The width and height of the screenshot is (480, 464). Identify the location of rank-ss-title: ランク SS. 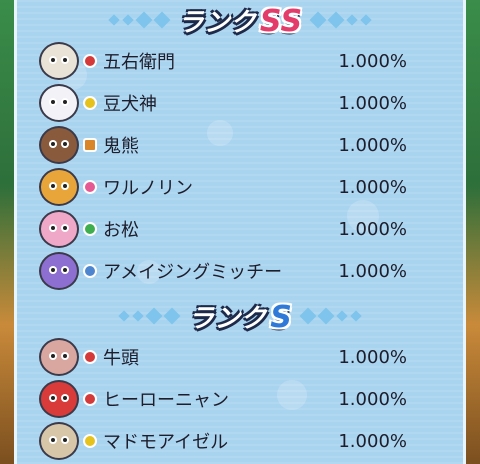
(240, 20).